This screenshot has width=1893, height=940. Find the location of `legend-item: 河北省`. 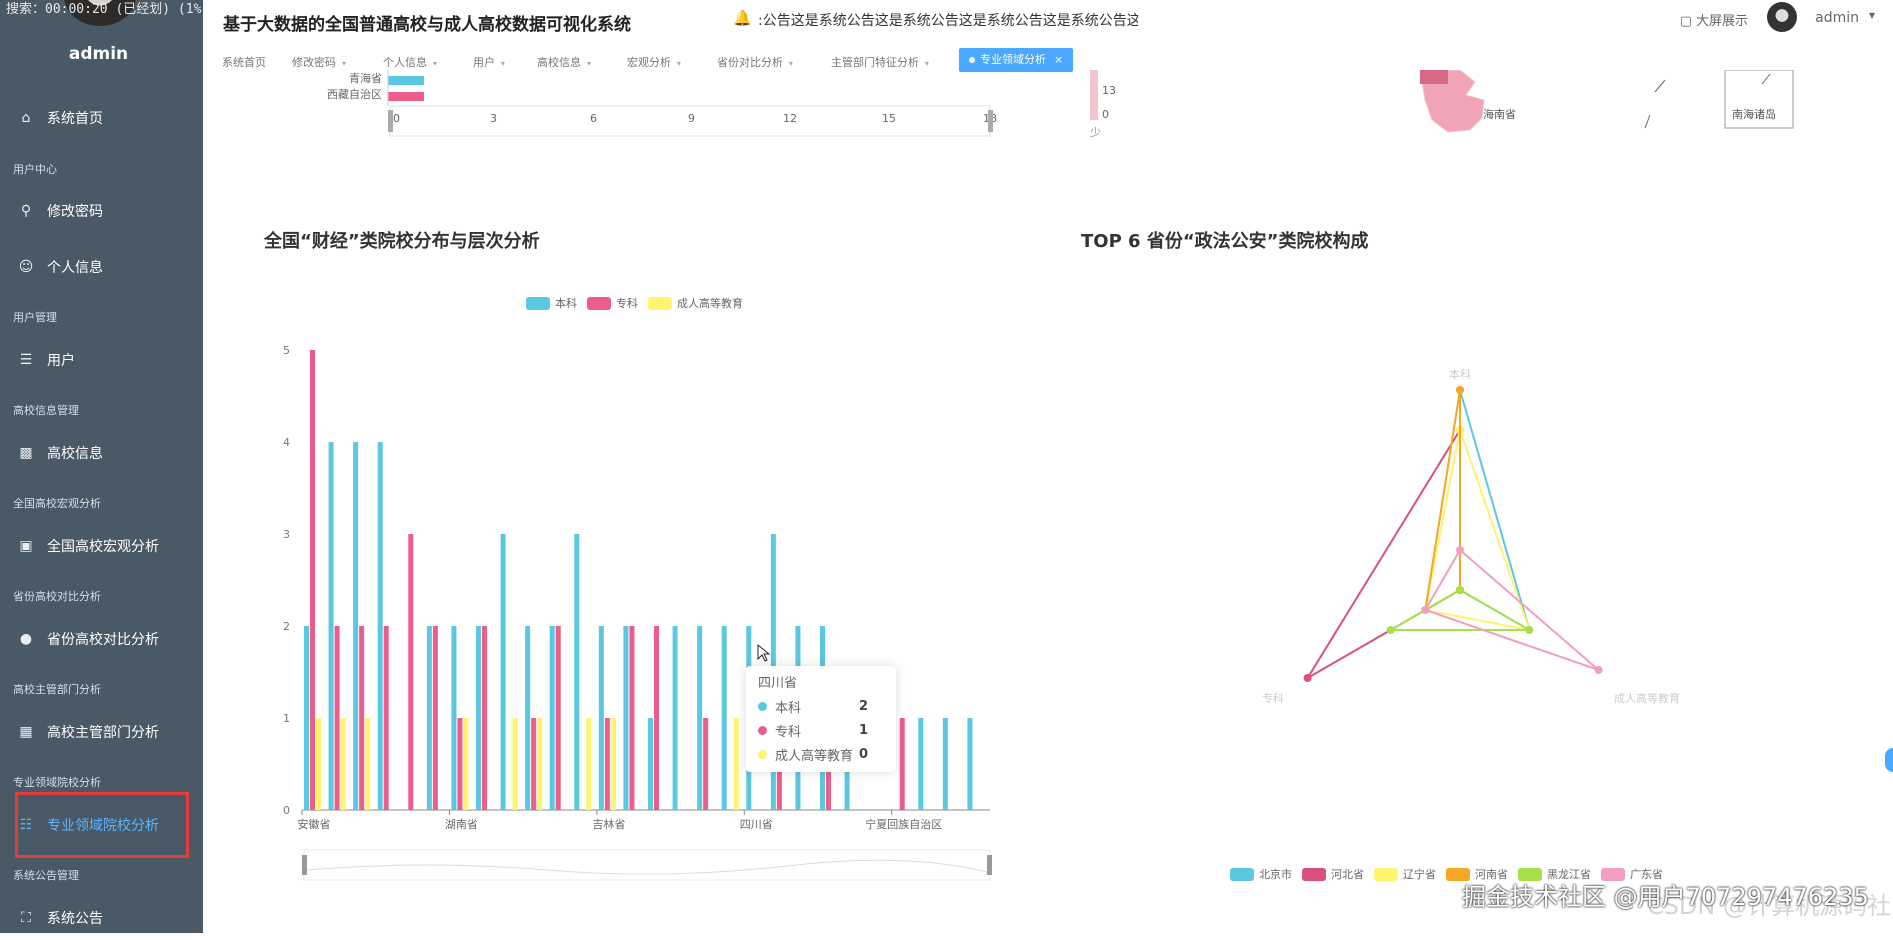

legend-item: 河北省 is located at coordinates (1333, 874).